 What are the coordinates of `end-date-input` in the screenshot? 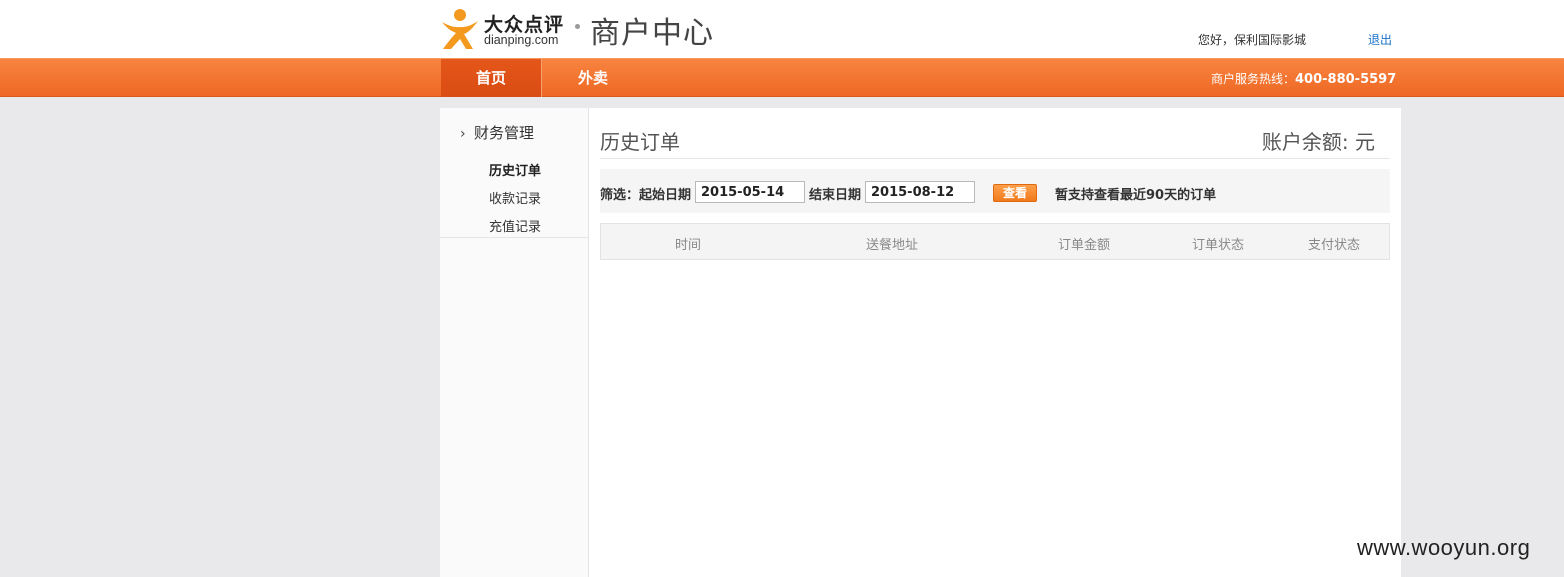 It's located at (920, 192).